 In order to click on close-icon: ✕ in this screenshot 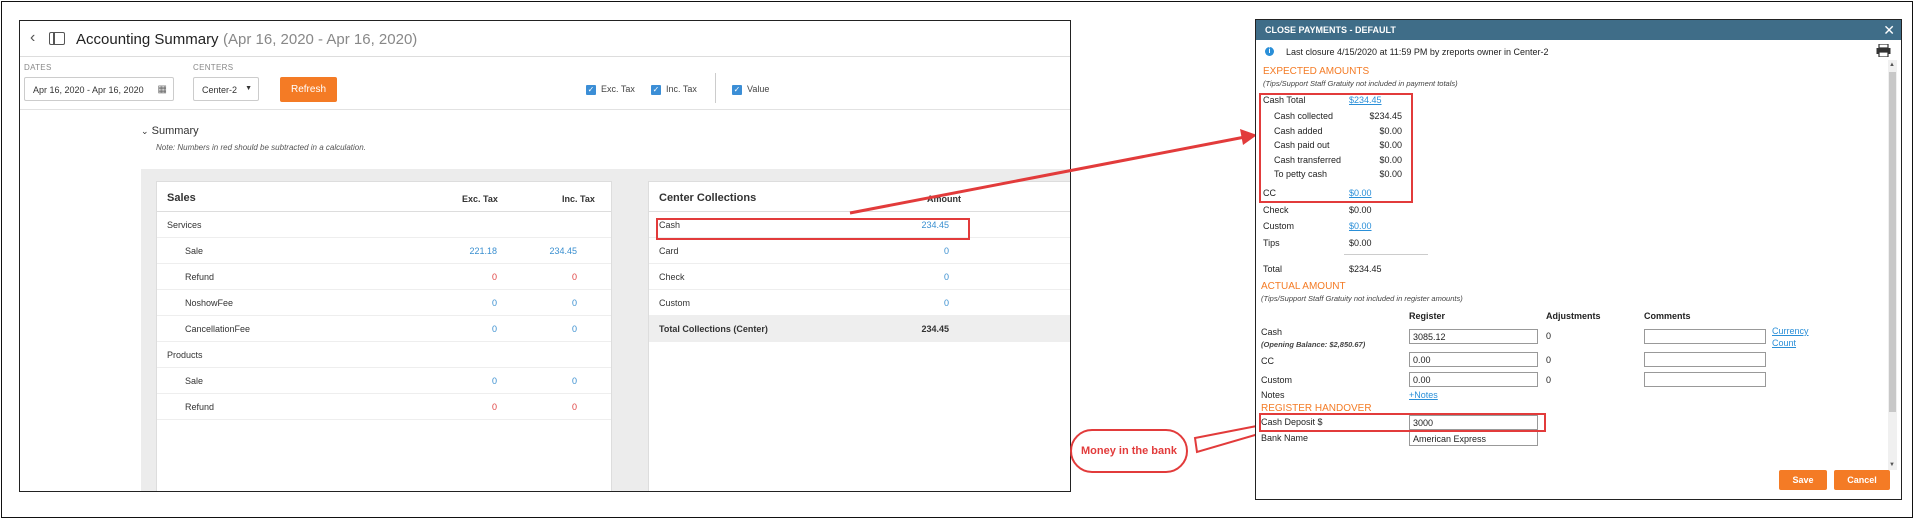, I will do `click(1889, 30)`.